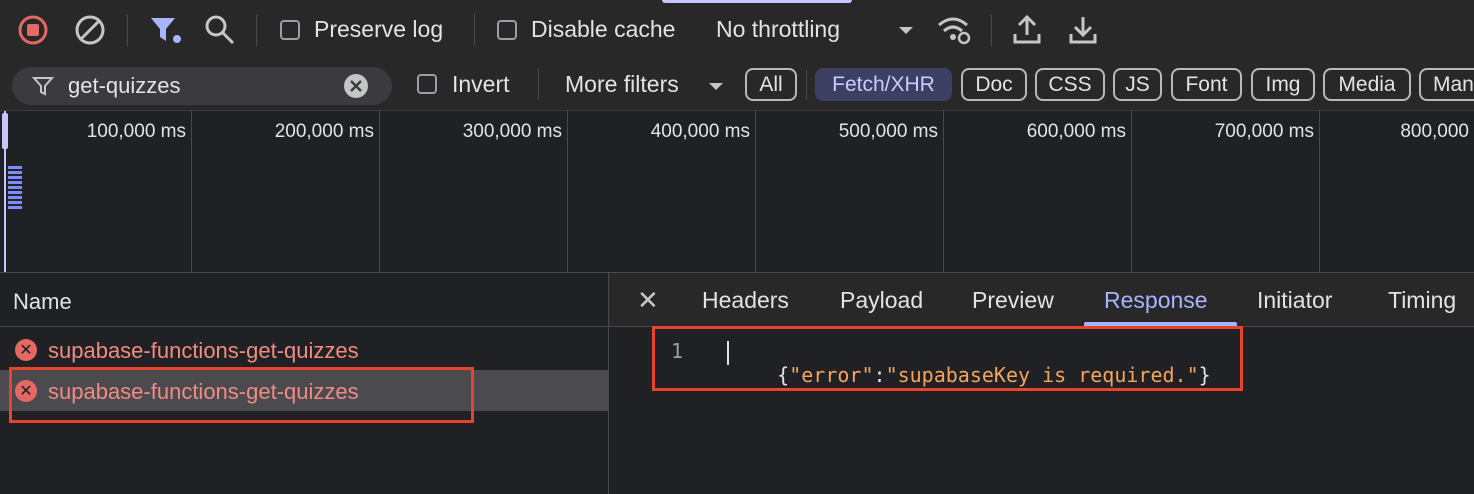 This screenshot has height=494, width=1474. I want to click on response-annotation-box, so click(947, 358).